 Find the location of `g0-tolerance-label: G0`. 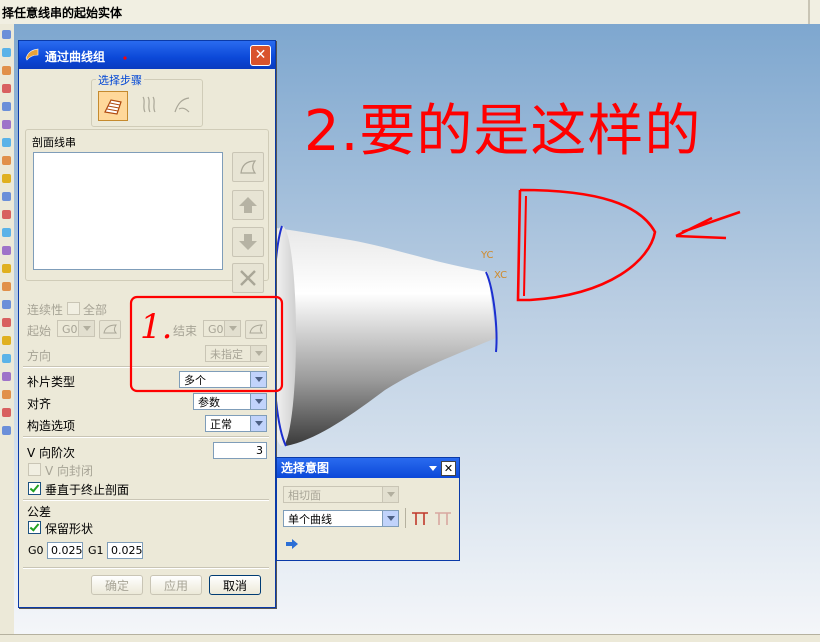

g0-tolerance-label: G0 is located at coordinates (36, 550).